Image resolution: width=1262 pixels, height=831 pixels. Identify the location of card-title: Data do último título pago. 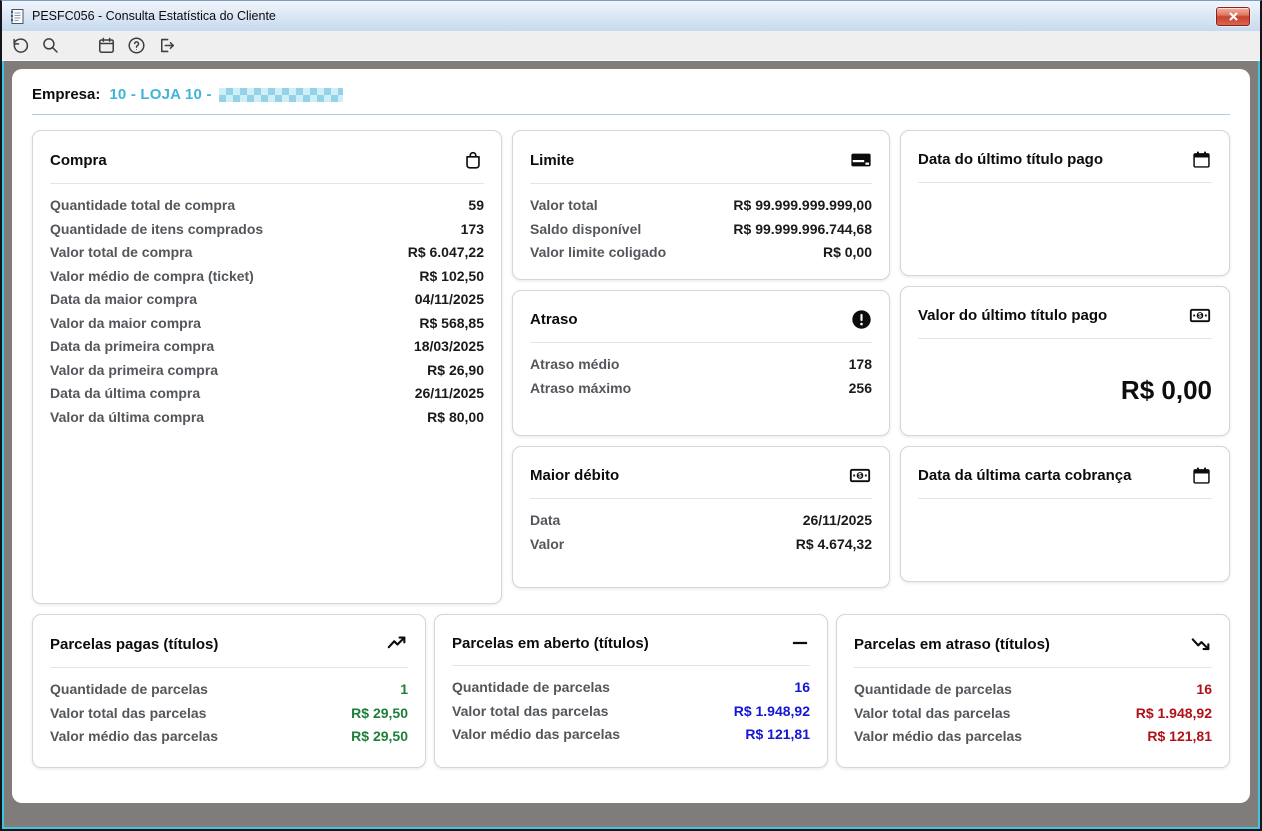
(1010, 159).